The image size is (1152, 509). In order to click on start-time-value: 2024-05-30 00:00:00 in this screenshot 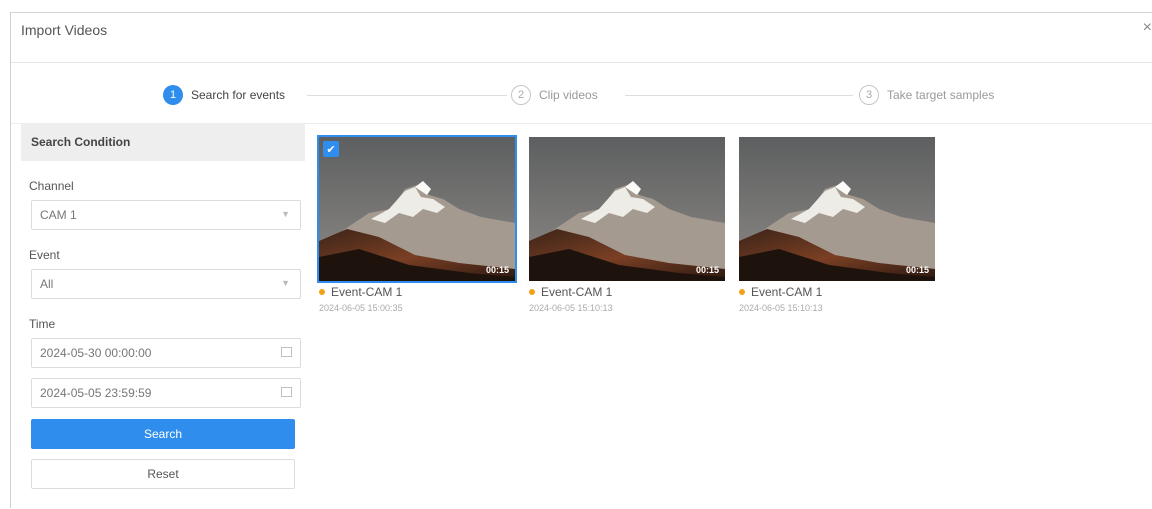, I will do `click(96, 353)`.